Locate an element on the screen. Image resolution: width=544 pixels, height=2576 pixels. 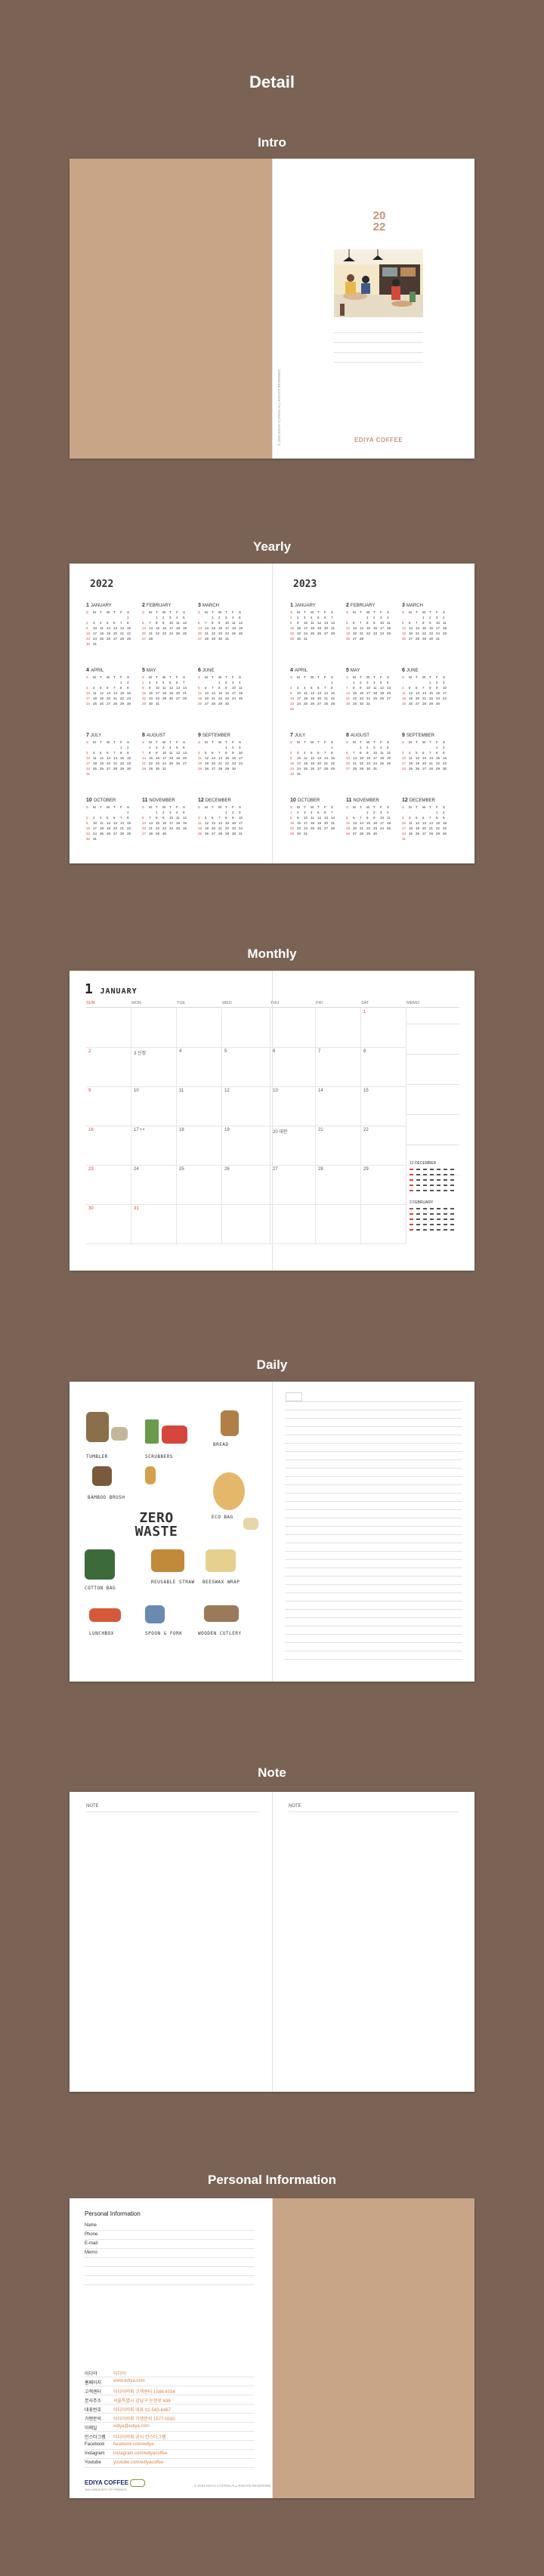
tumbler-illustration is located at coordinates (97, 1427).